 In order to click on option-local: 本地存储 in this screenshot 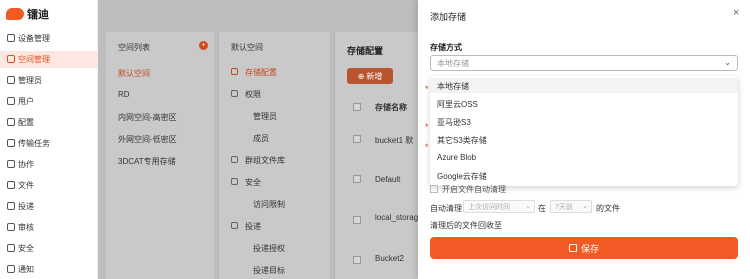, I will do `click(453, 86)`.